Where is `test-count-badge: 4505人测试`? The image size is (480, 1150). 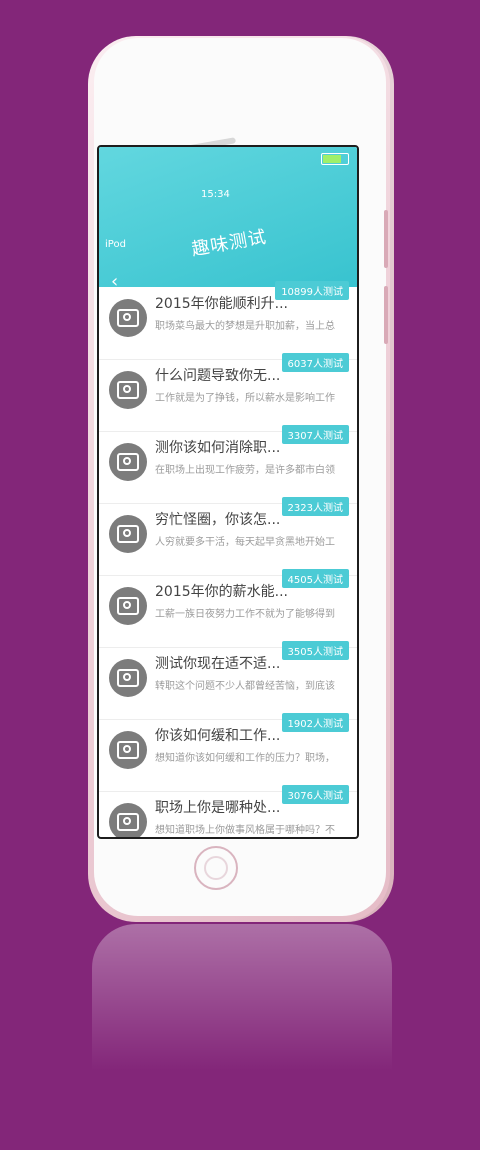 test-count-badge: 4505人测试 is located at coordinates (315, 578).